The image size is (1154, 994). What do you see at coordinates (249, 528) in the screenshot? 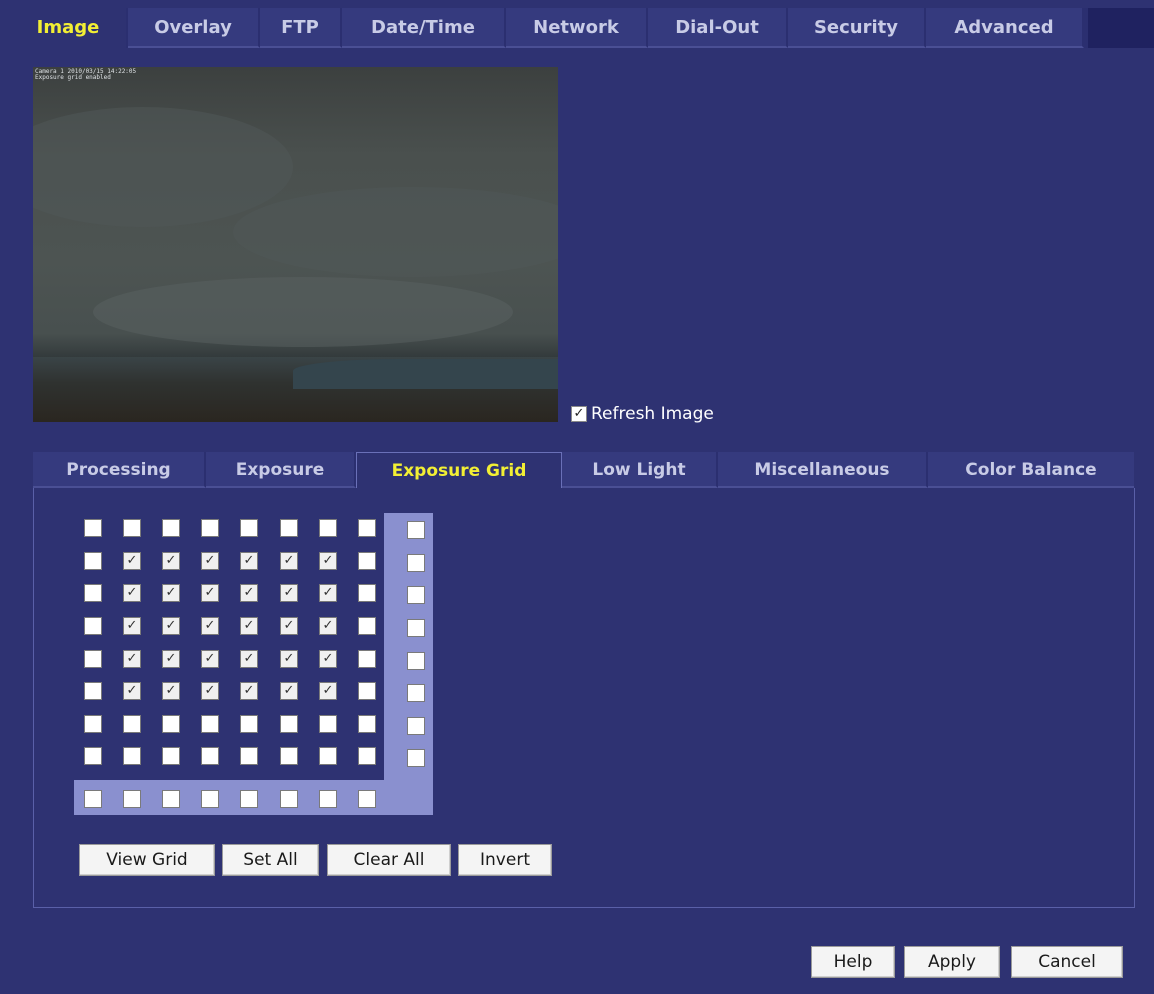
I see `grid-cell-r1-c5` at bounding box center [249, 528].